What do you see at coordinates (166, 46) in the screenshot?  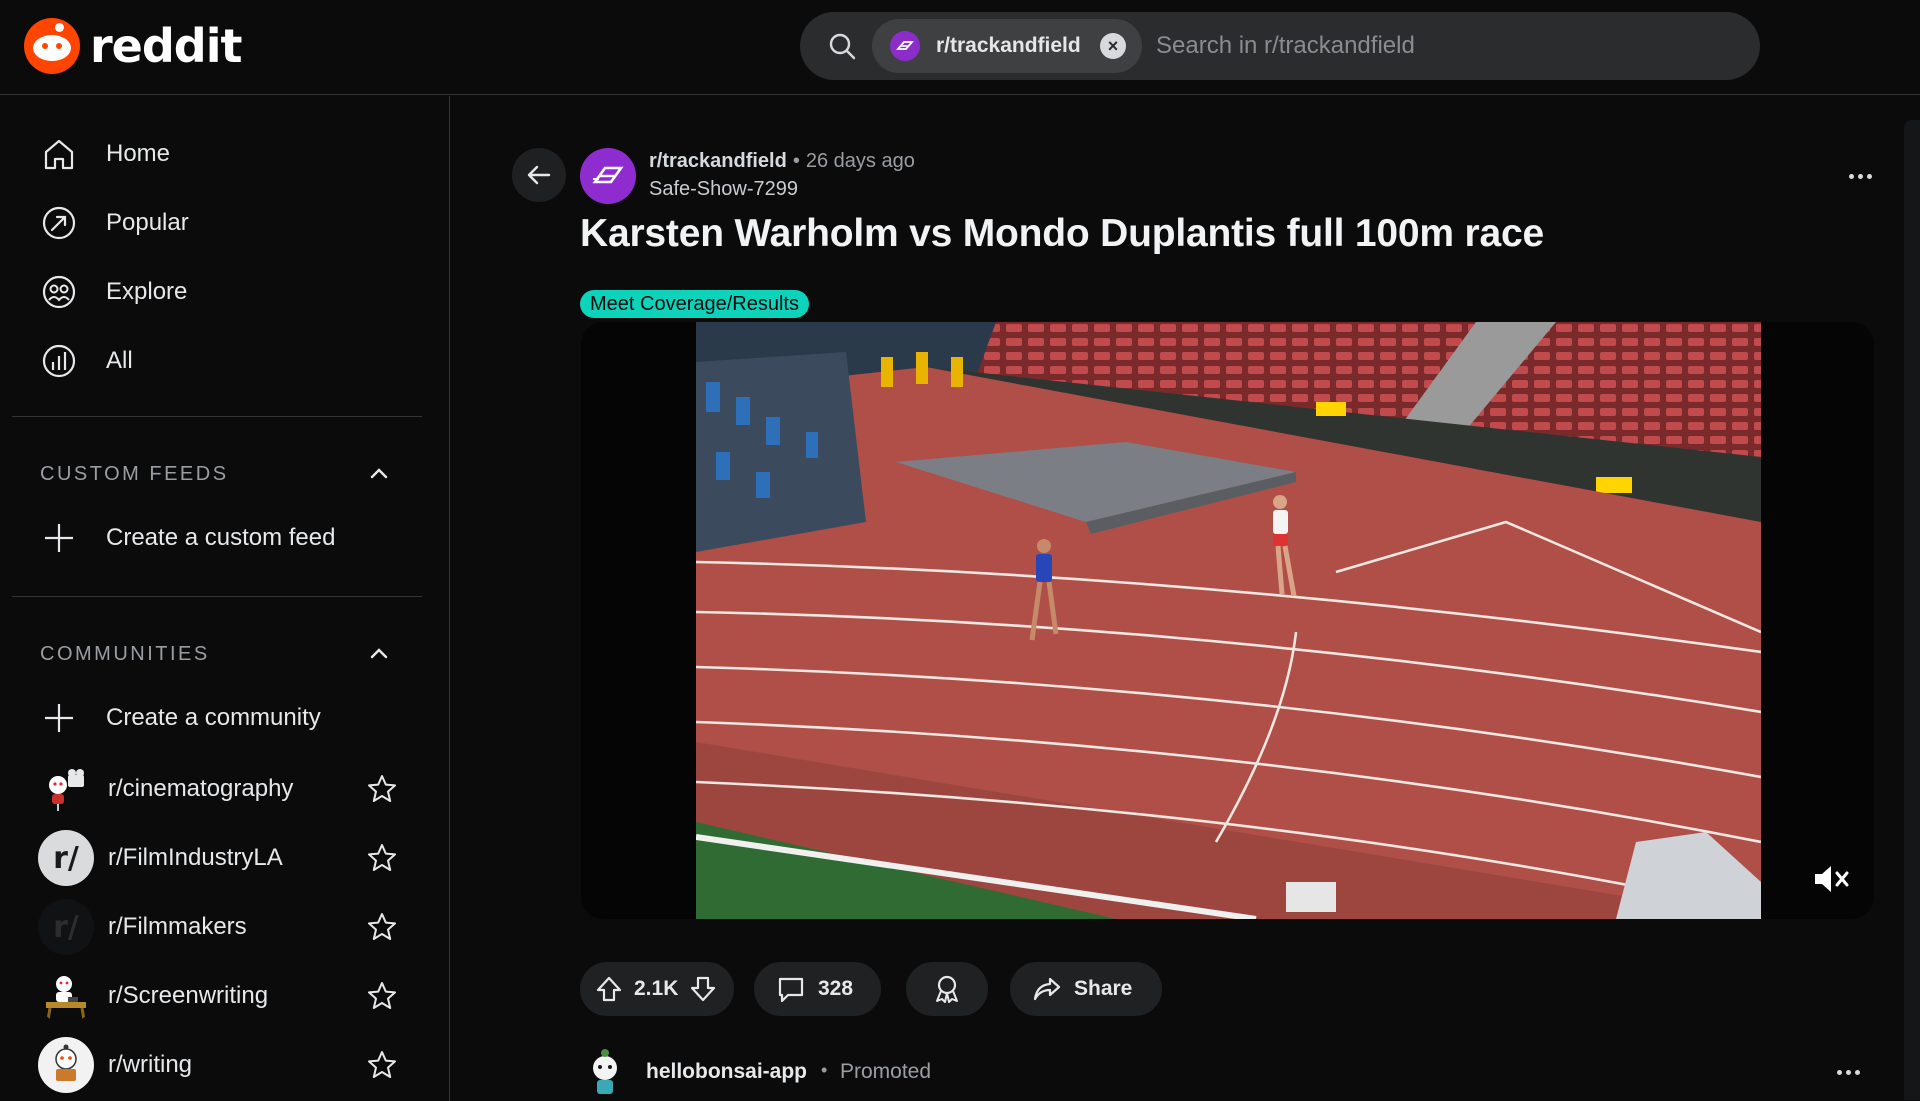 I see `brand-name: reddit` at bounding box center [166, 46].